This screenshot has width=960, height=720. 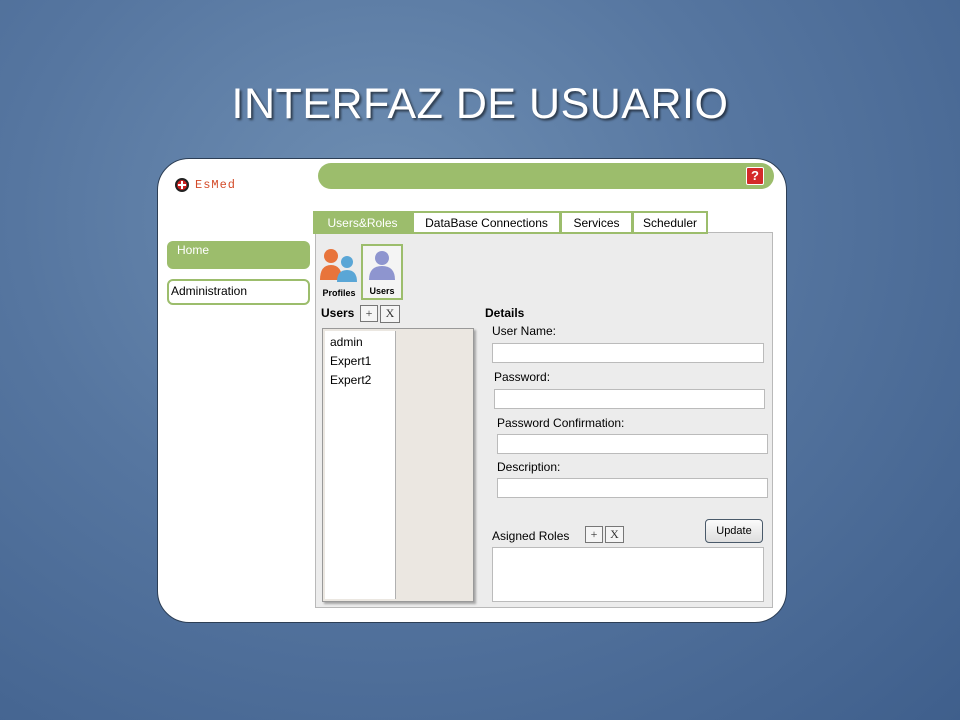 What do you see at coordinates (561, 423) in the screenshot?
I see `password-confirmation-label: Password Confirmation:` at bounding box center [561, 423].